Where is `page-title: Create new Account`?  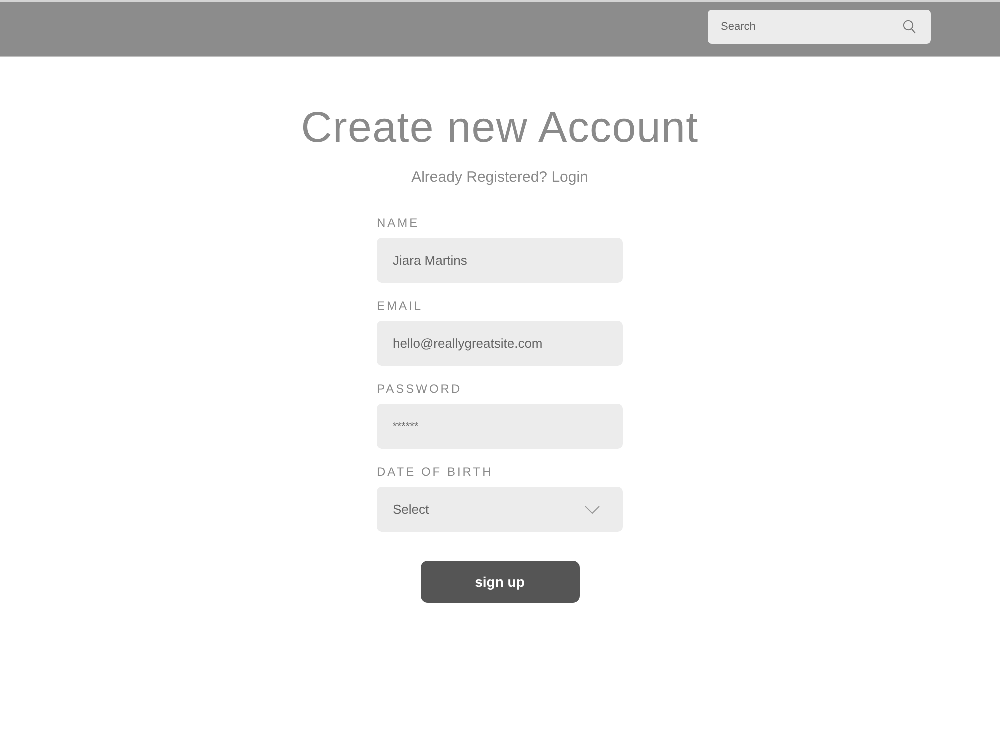 page-title: Create new Account is located at coordinates (500, 128).